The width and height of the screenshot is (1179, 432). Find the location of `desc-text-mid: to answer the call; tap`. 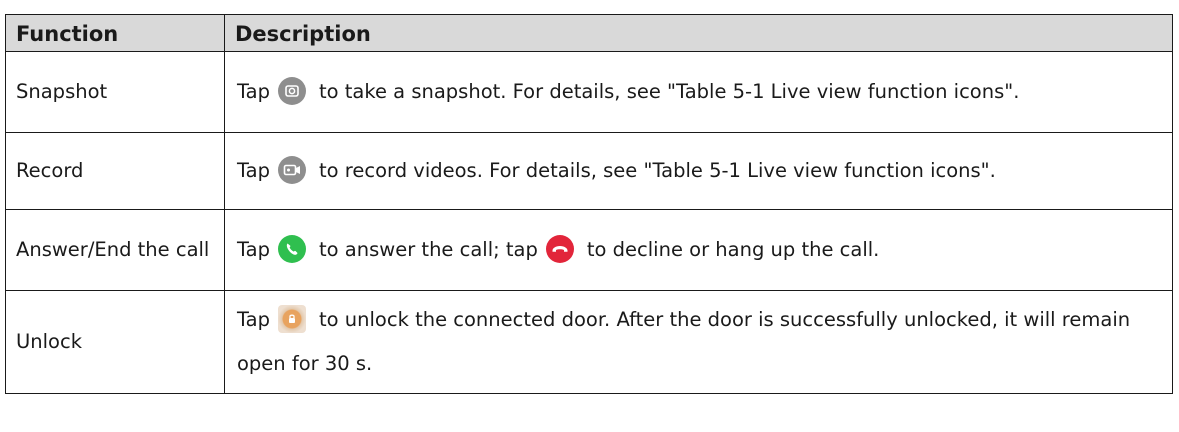

desc-text-mid: to answer the call; tap is located at coordinates (428, 249).